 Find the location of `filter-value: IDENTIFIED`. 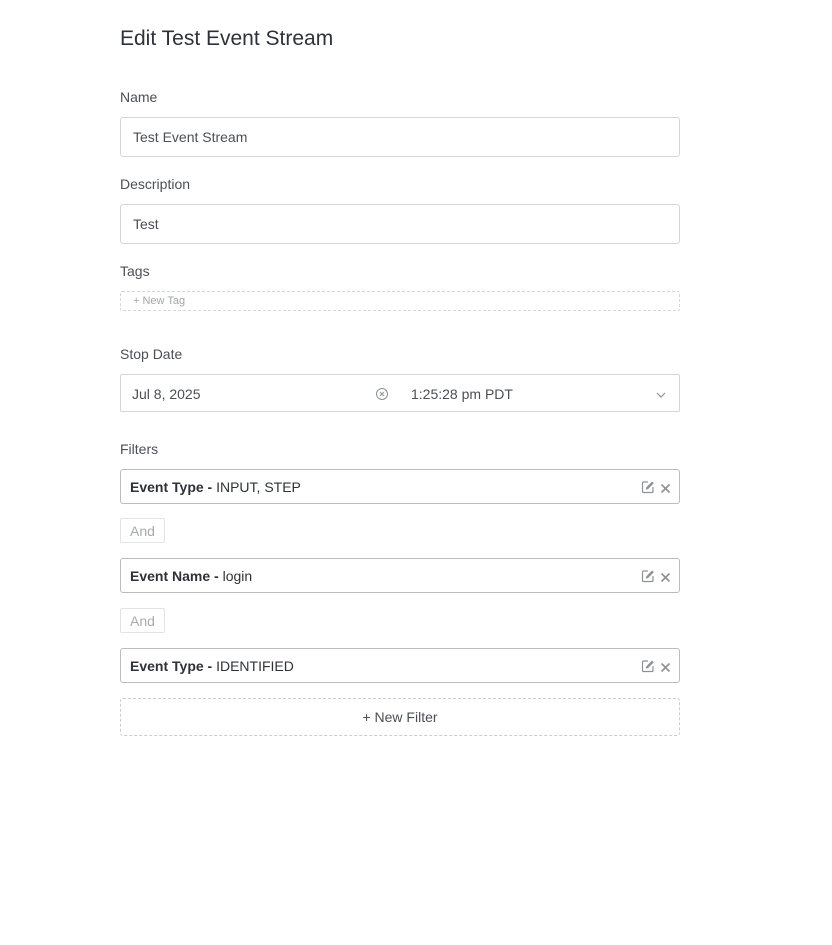

filter-value: IDENTIFIED is located at coordinates (255, 666).